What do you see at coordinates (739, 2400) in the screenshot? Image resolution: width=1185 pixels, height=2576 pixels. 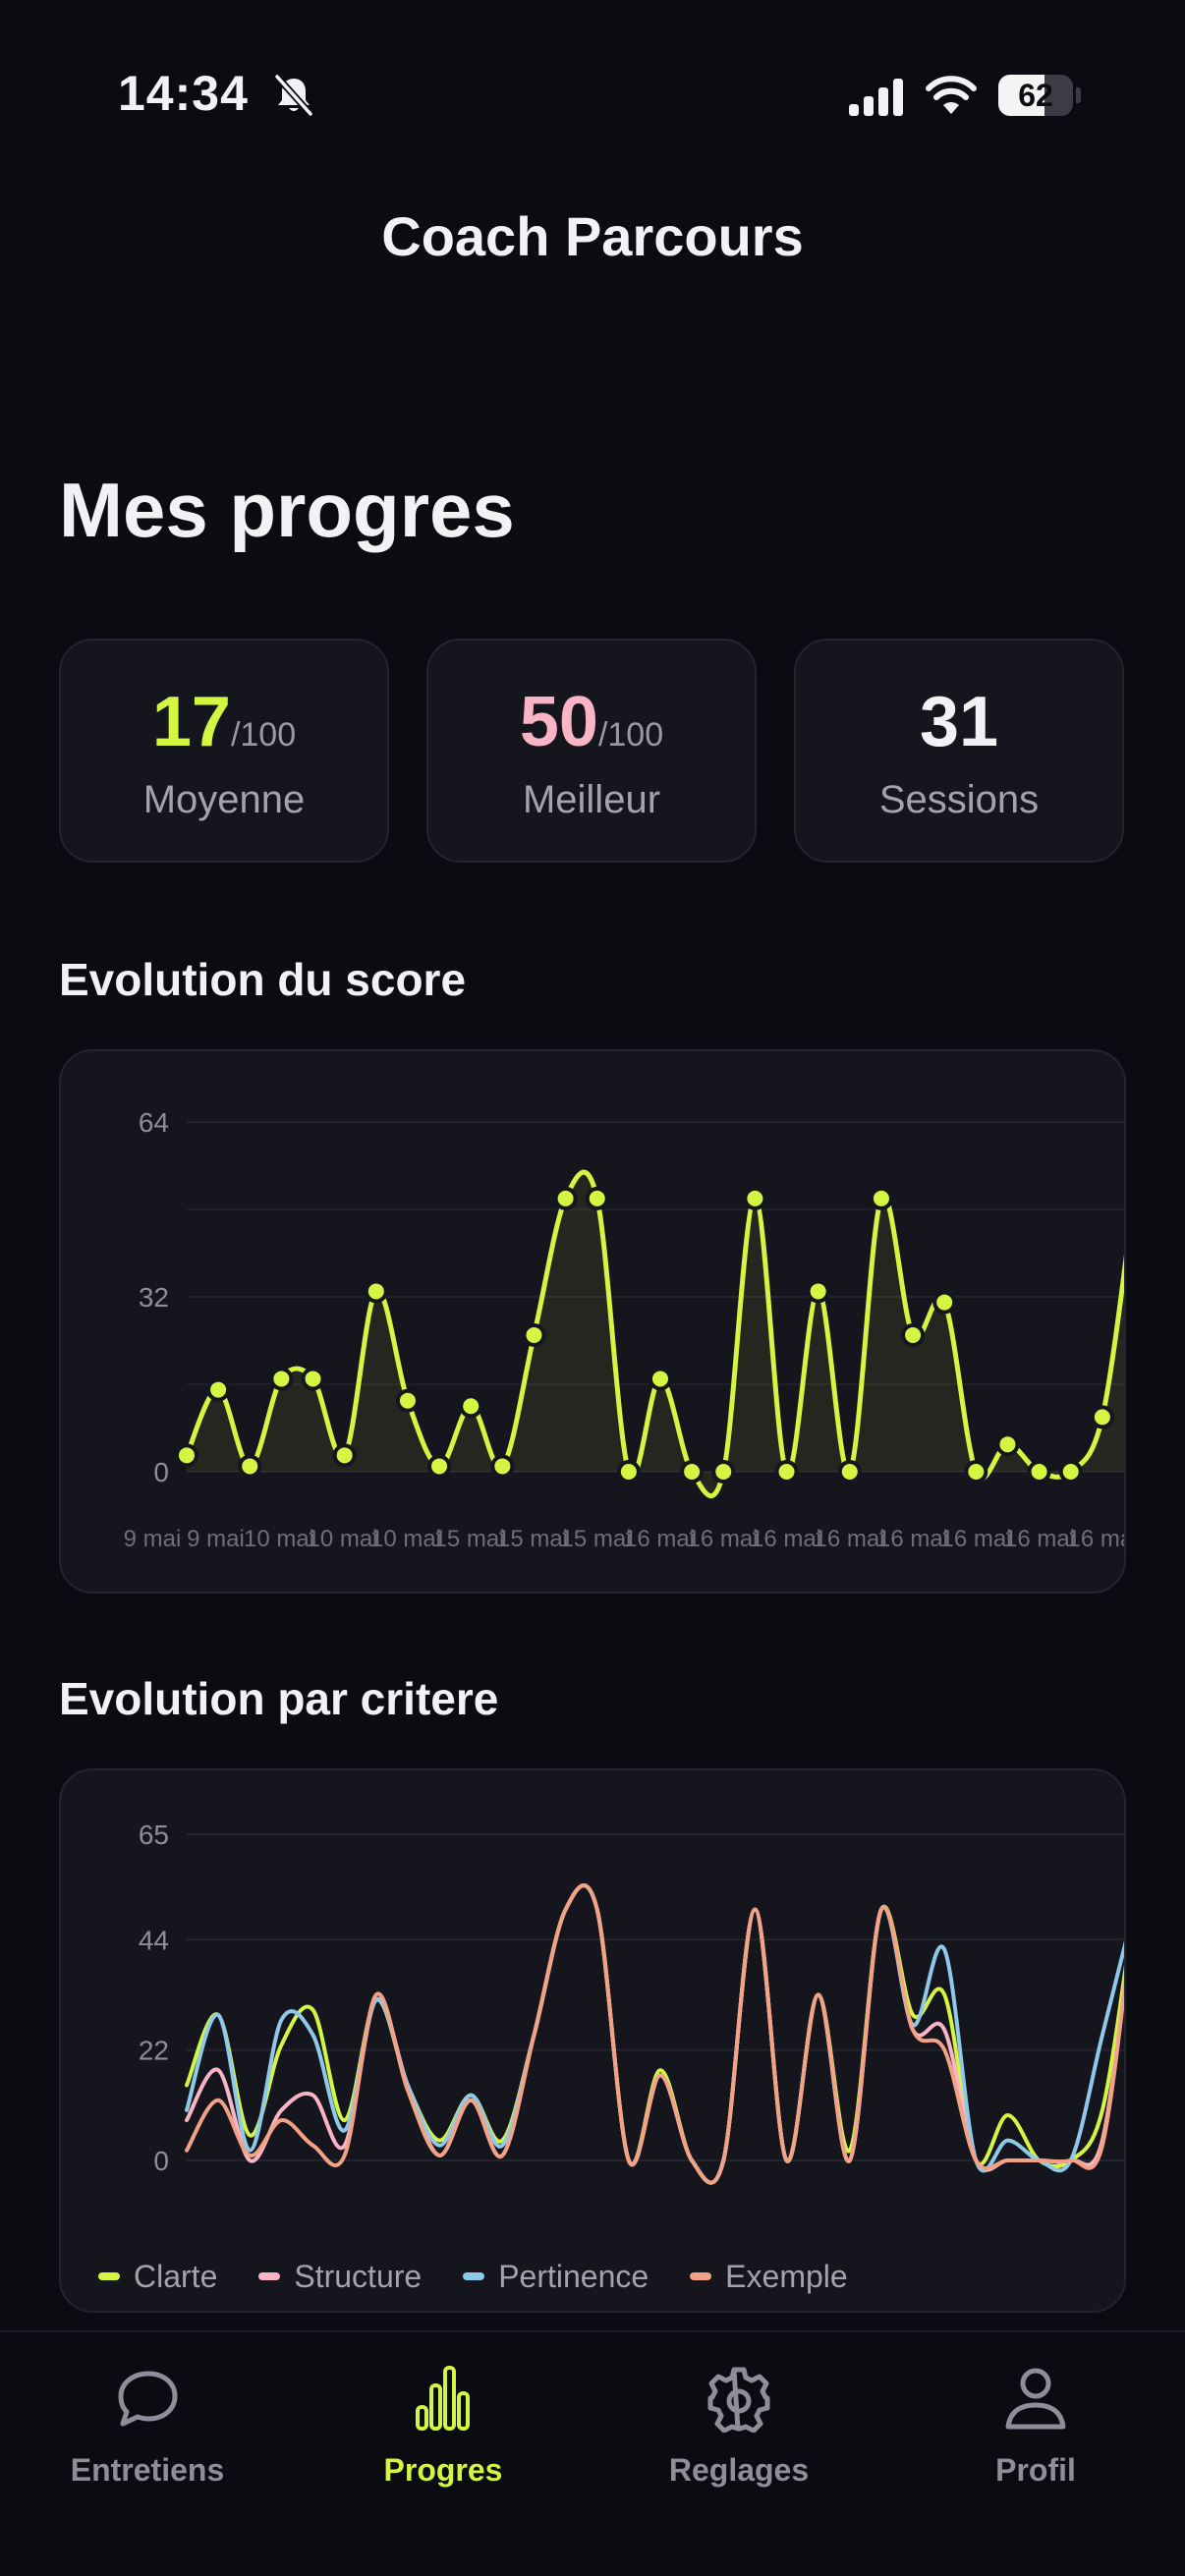 I see `gear-icon` at bounding box center [739, 2400].